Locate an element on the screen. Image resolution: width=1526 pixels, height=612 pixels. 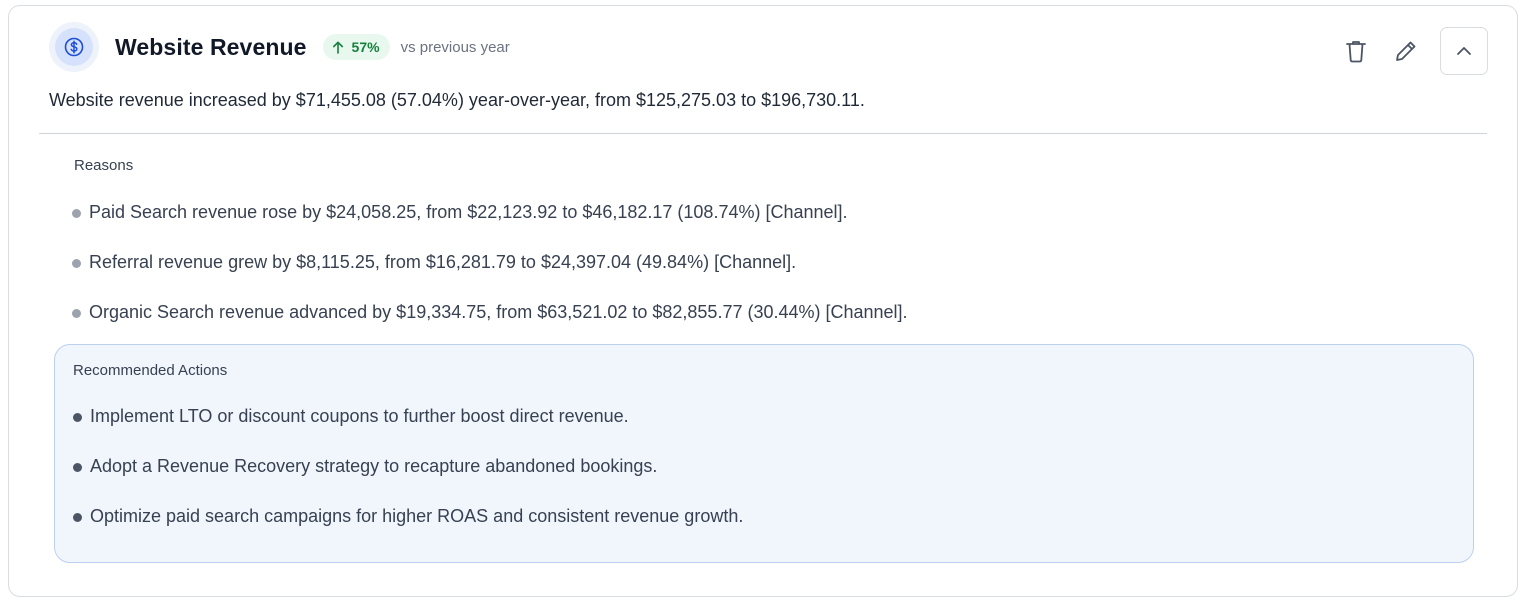
revenue-icon-badge is located at coordinates (74, 47).